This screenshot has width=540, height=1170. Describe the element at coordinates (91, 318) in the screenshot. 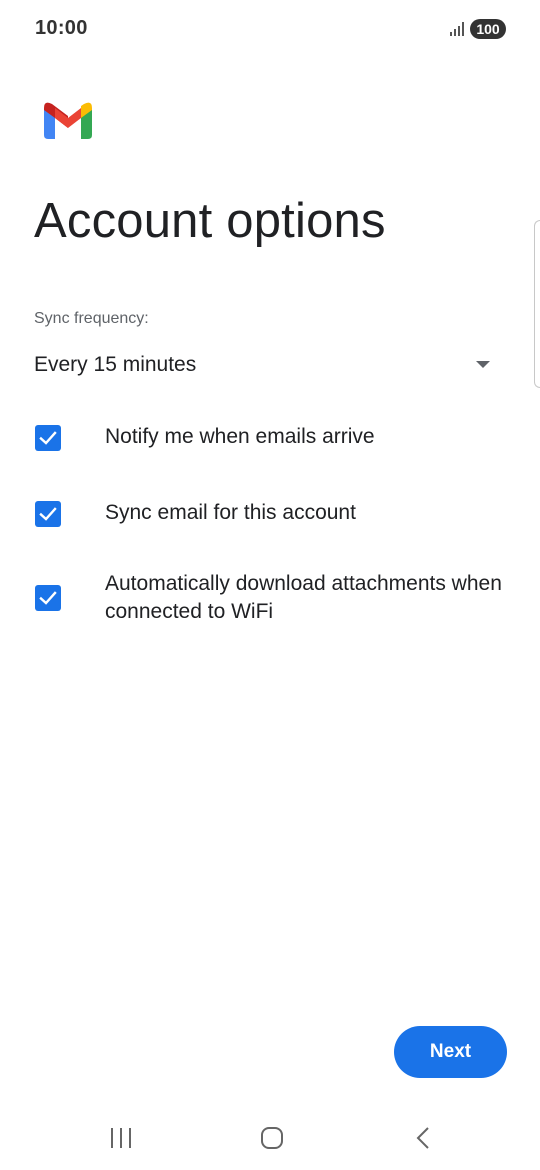

I see `sync-frequency-label: Sync frequency:` at that location.